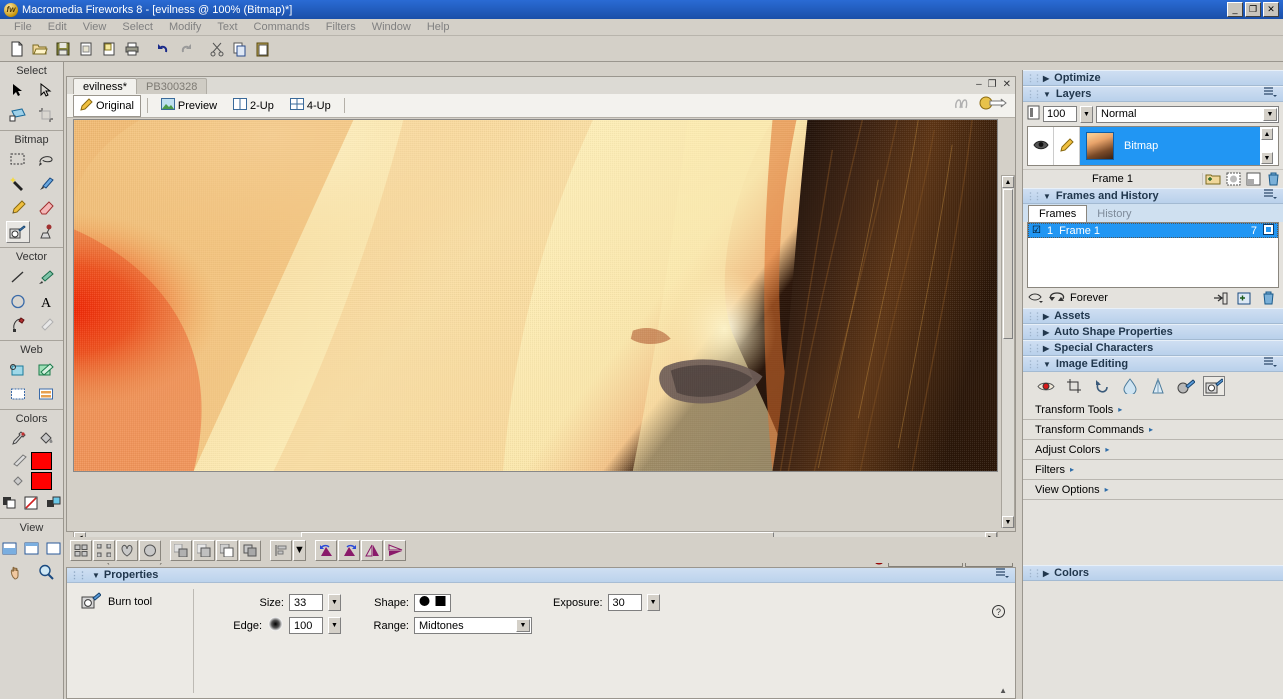 The image size is (1283, 699). Describe the element at coordinates (181, 550) in the screenshot. I see `union-icon` at that location.